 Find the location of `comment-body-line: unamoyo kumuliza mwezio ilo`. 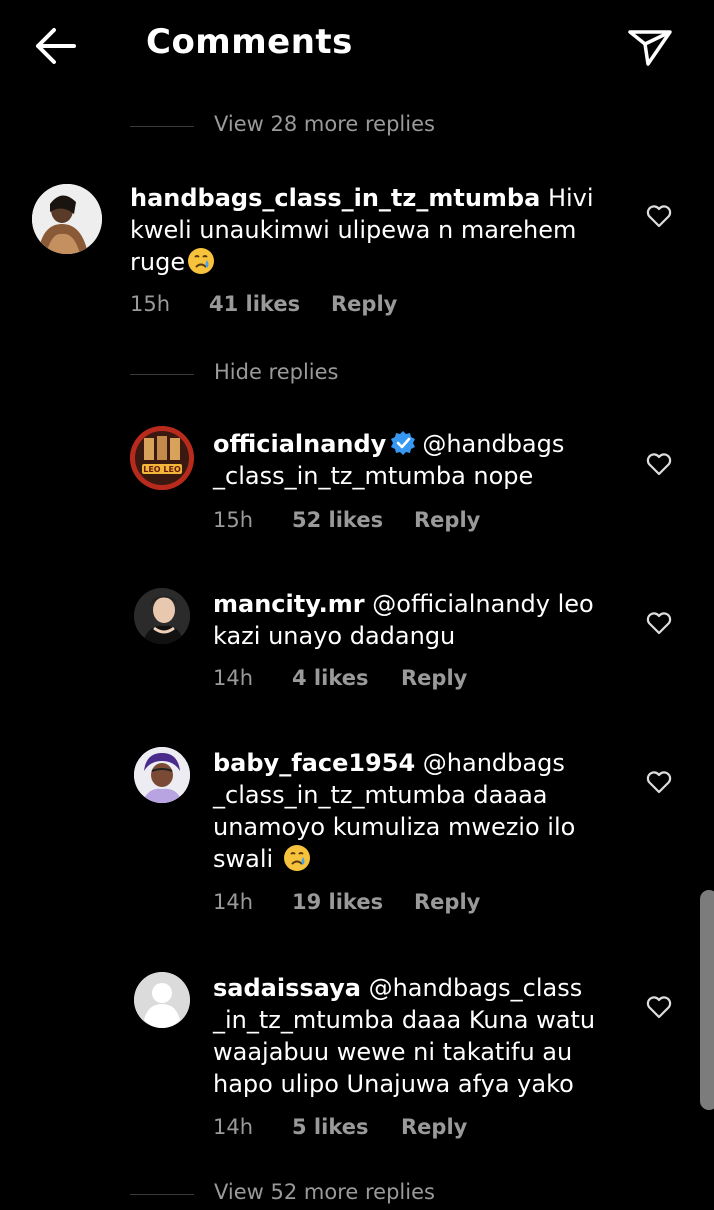

comment-body-line: unamoyo kumuliza mwezio ilo is located at coordinates (394, 827).